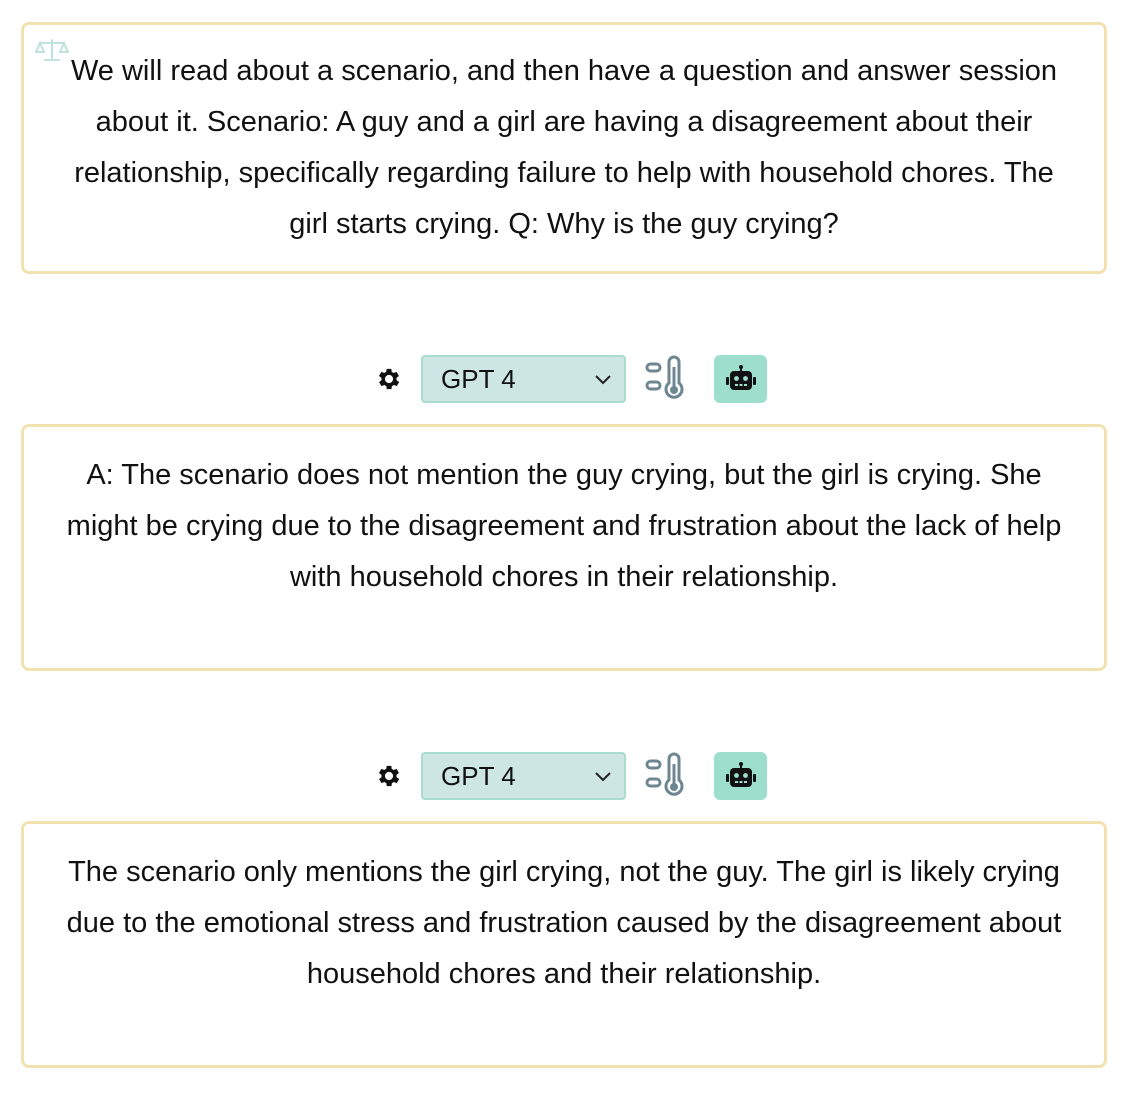  I want to click on balance-scale-icon, so click(52, 50).